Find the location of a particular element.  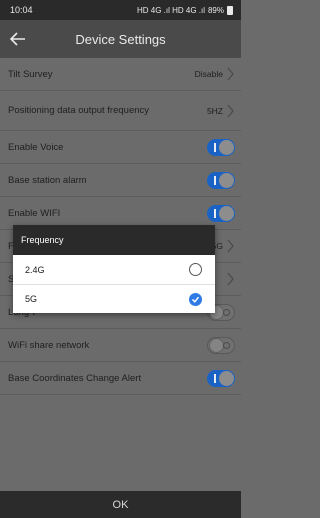

setting-value: Disable is located at coordinates (208, 74).